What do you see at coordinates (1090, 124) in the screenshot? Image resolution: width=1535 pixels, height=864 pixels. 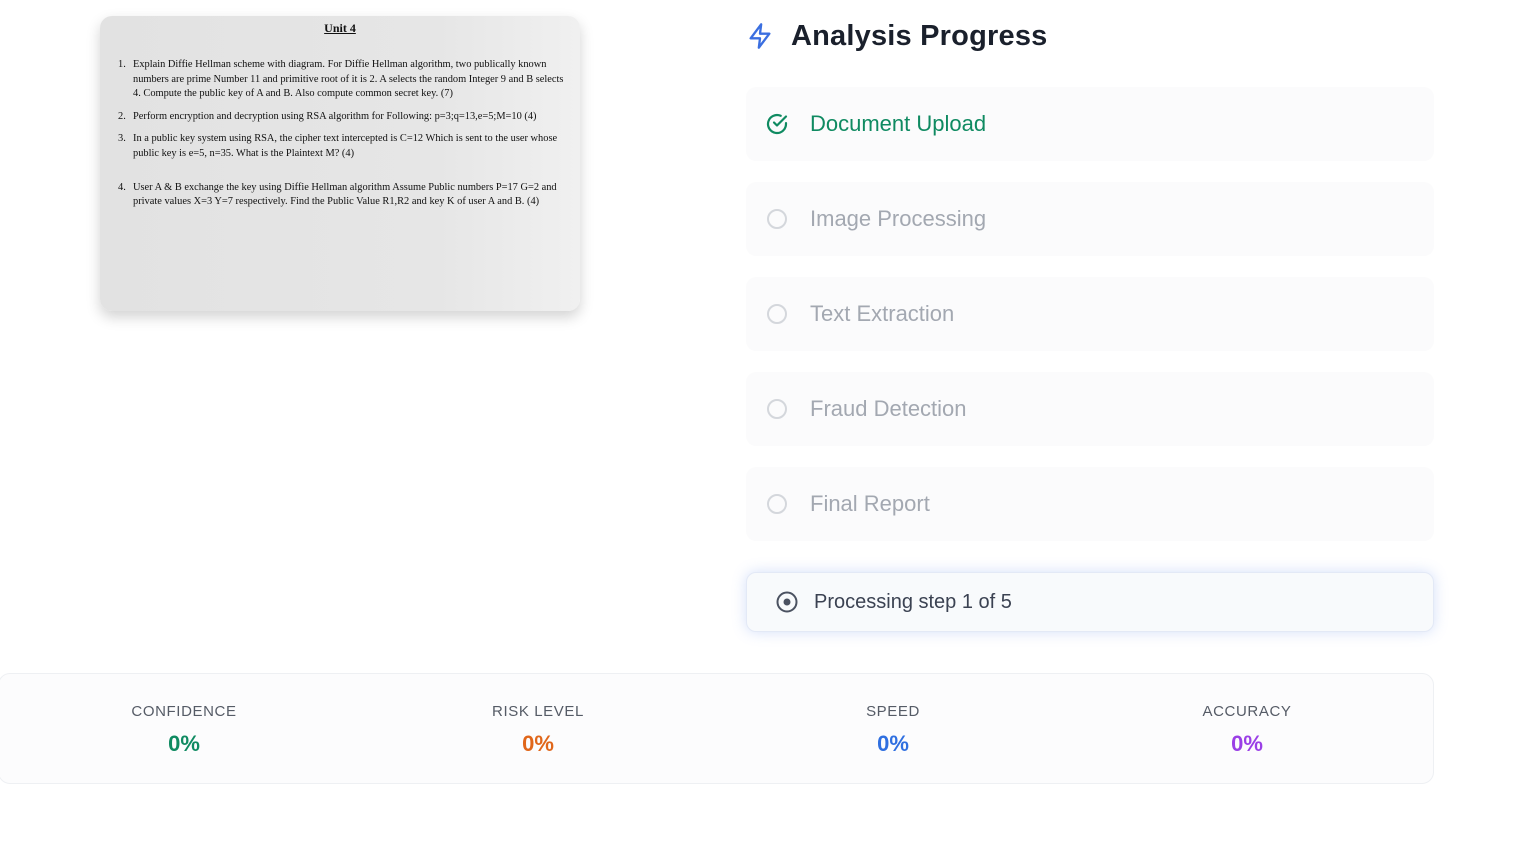 I see `step-document-upload: Document Upload` at bounding box center [1090, 124].